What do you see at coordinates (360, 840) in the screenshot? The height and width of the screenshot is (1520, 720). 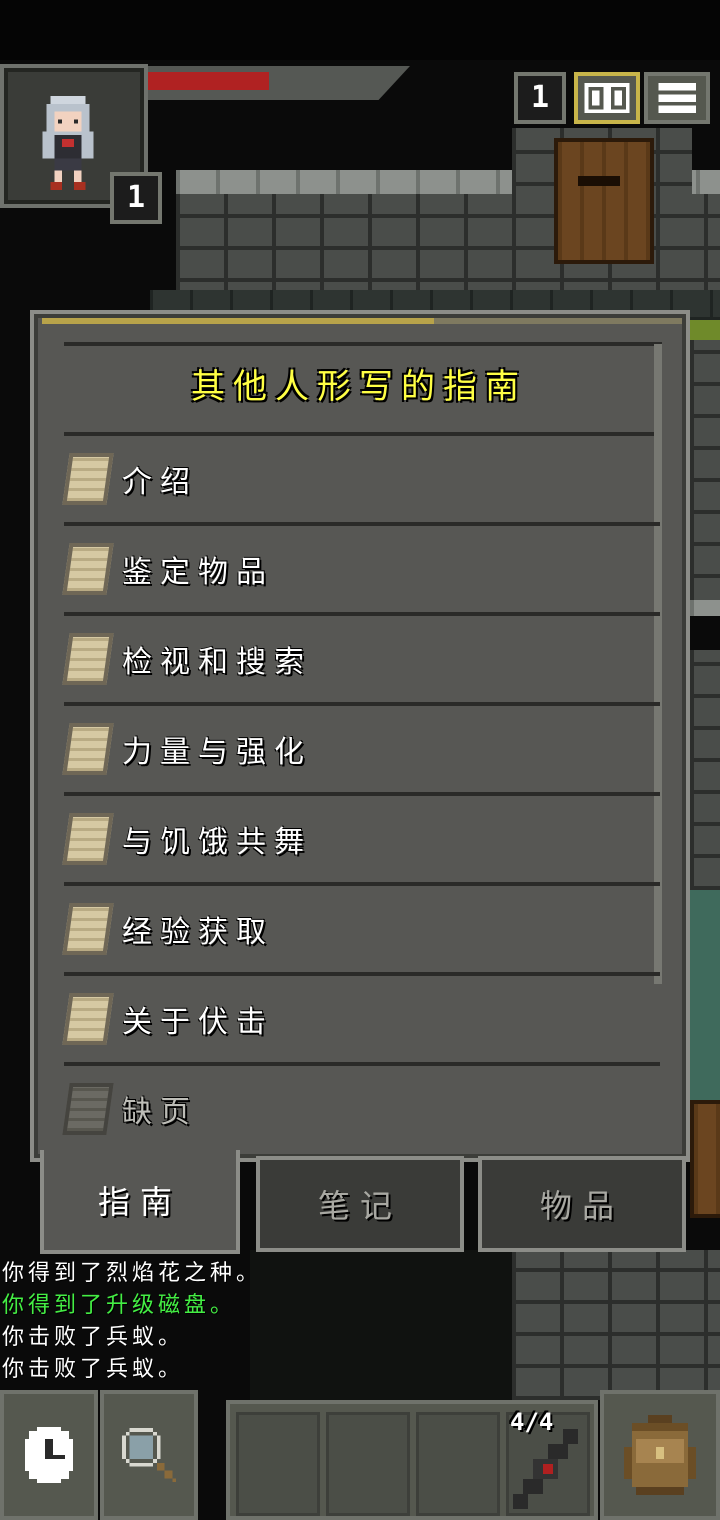 I see `guide-entry-hunger: 与饥饿共舞` at bounding box center [360, 840].